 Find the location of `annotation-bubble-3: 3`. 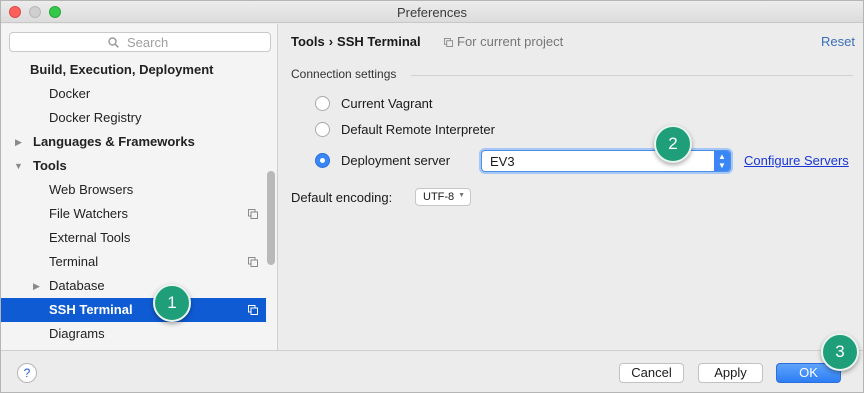

annotation-bubble-3: 3 is located at coordinates (840, 352).